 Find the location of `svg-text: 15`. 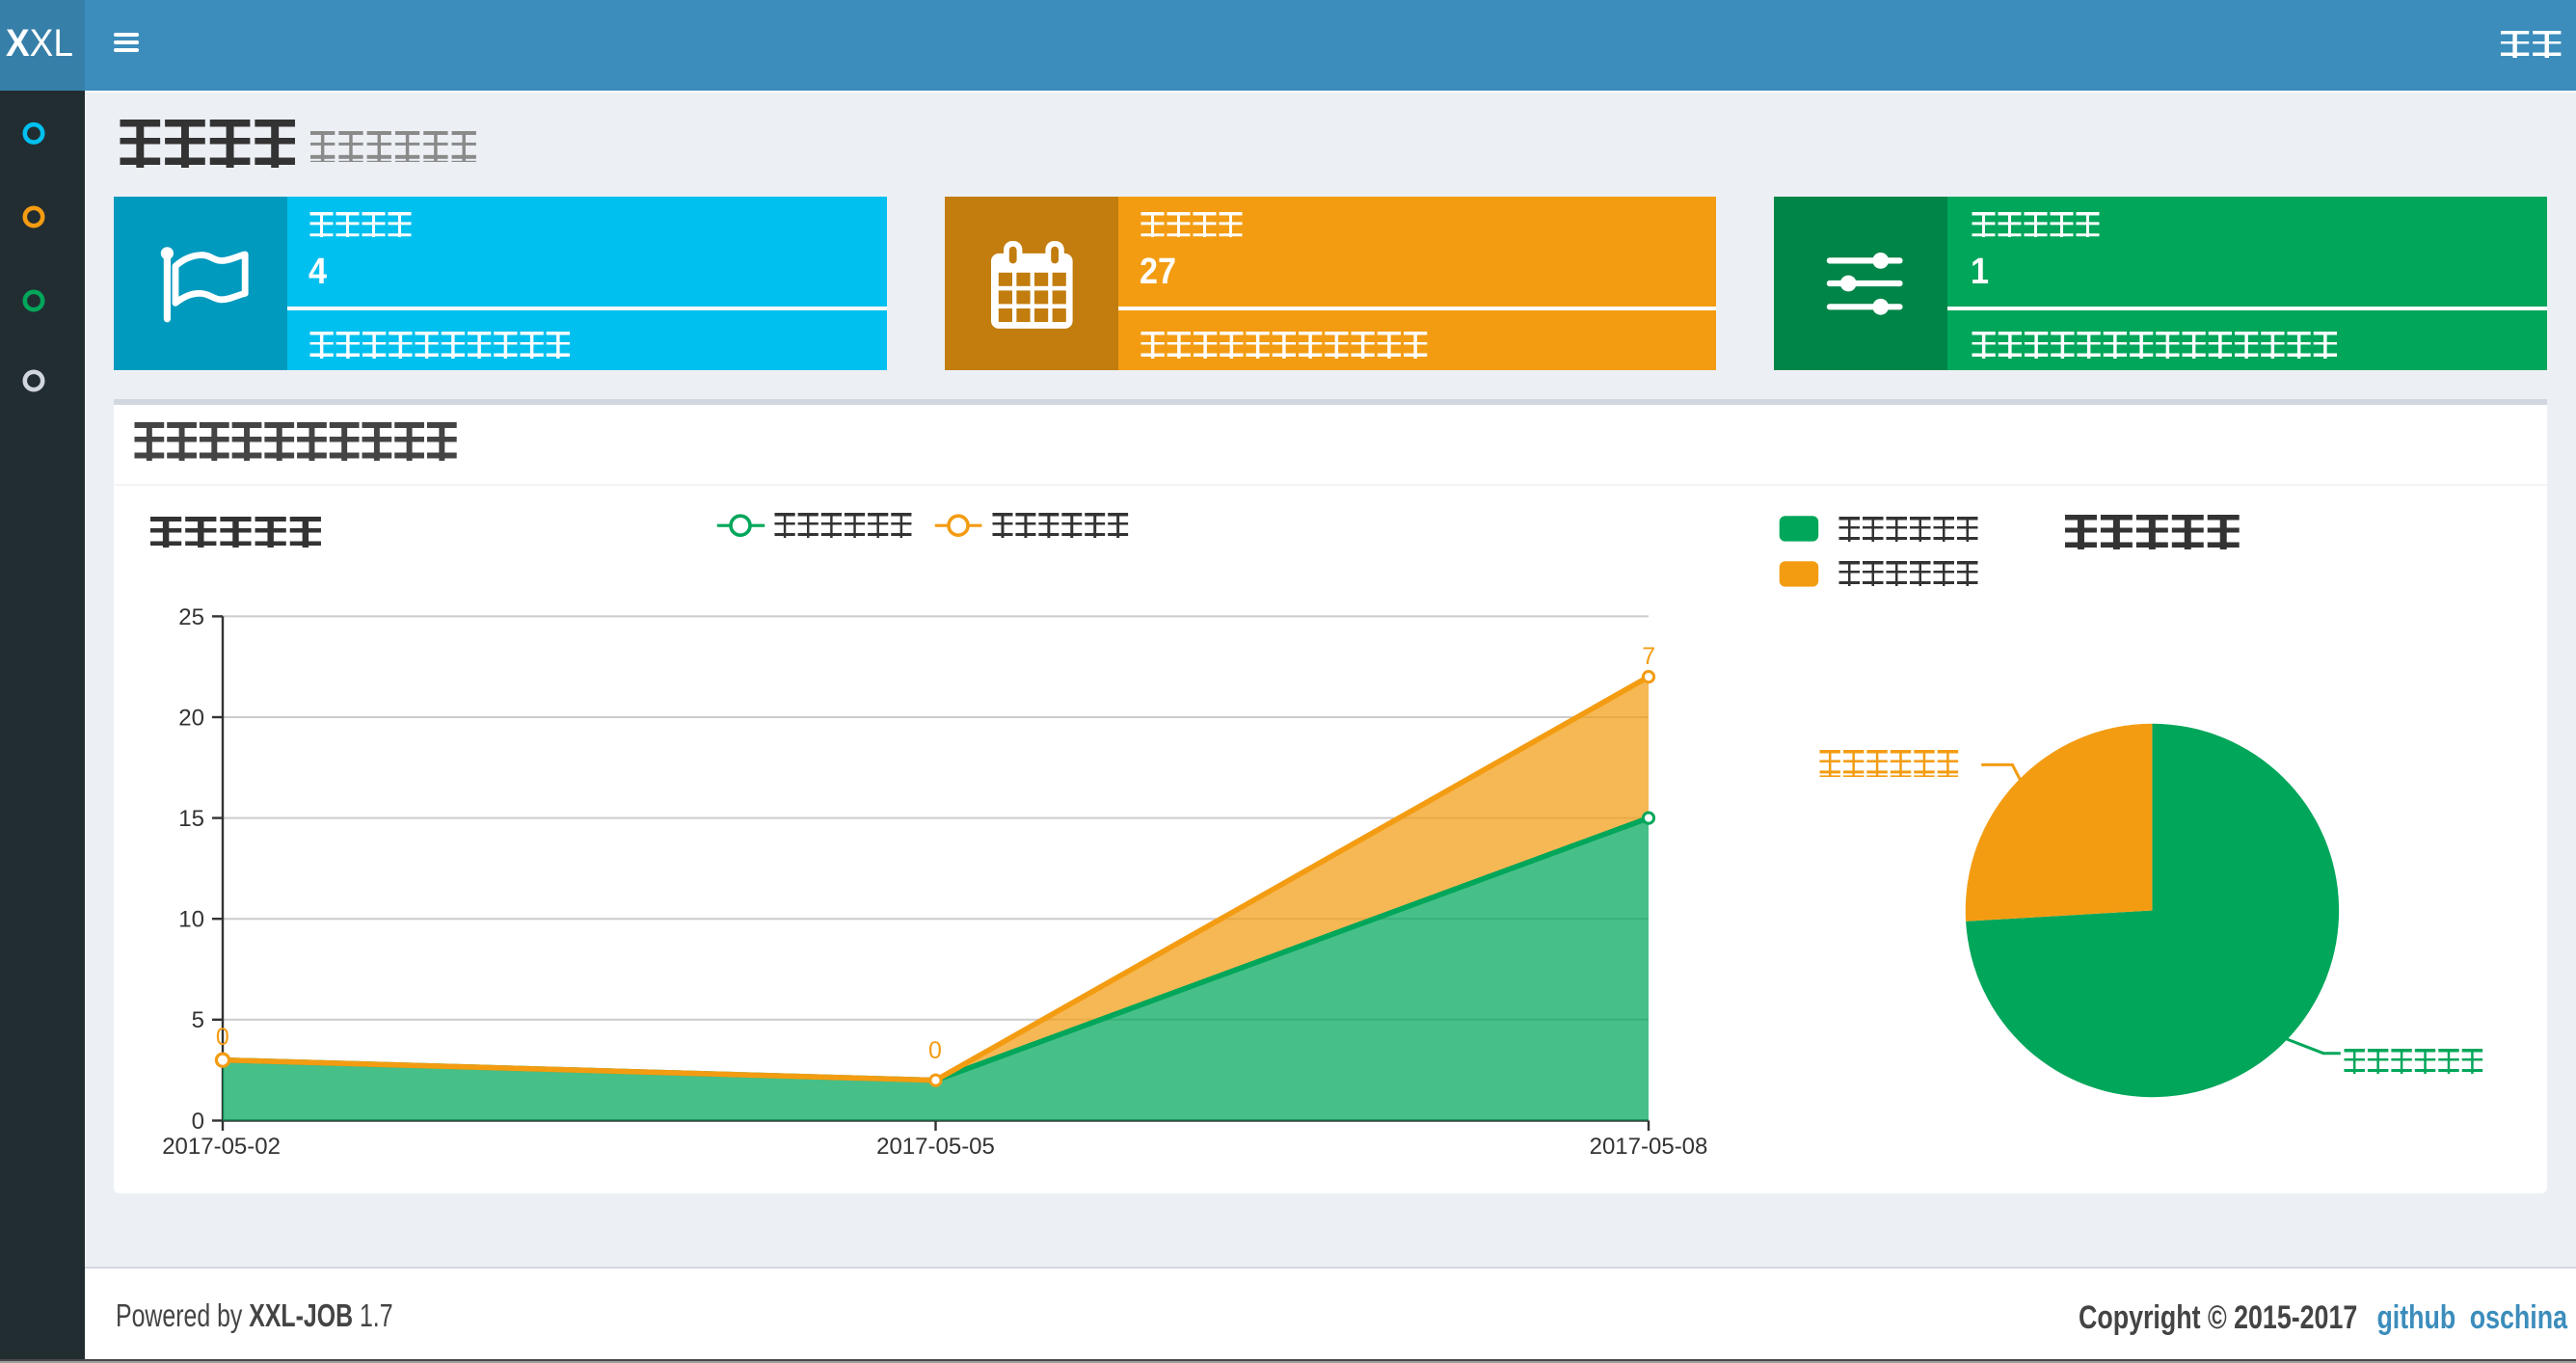

svg-text: 15 is located at coordinates (191, 819).